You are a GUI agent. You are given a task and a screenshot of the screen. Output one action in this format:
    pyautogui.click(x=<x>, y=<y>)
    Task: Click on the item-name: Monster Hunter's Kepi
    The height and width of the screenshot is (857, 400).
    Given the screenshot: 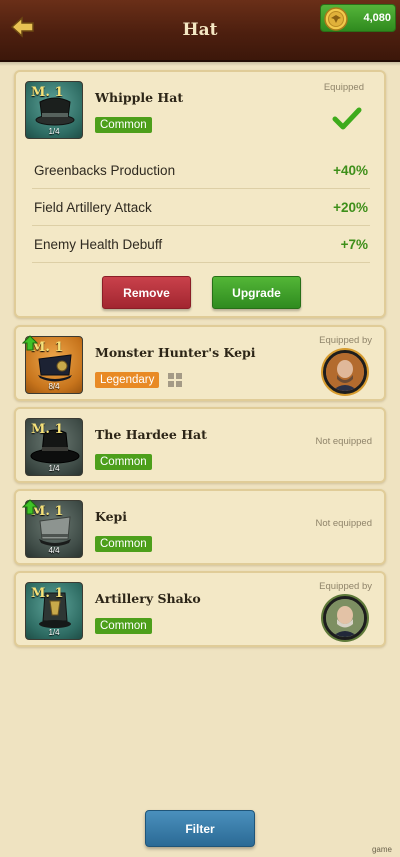 What is the action you would take?
    pyautogui.click(x=175, y=352)
    